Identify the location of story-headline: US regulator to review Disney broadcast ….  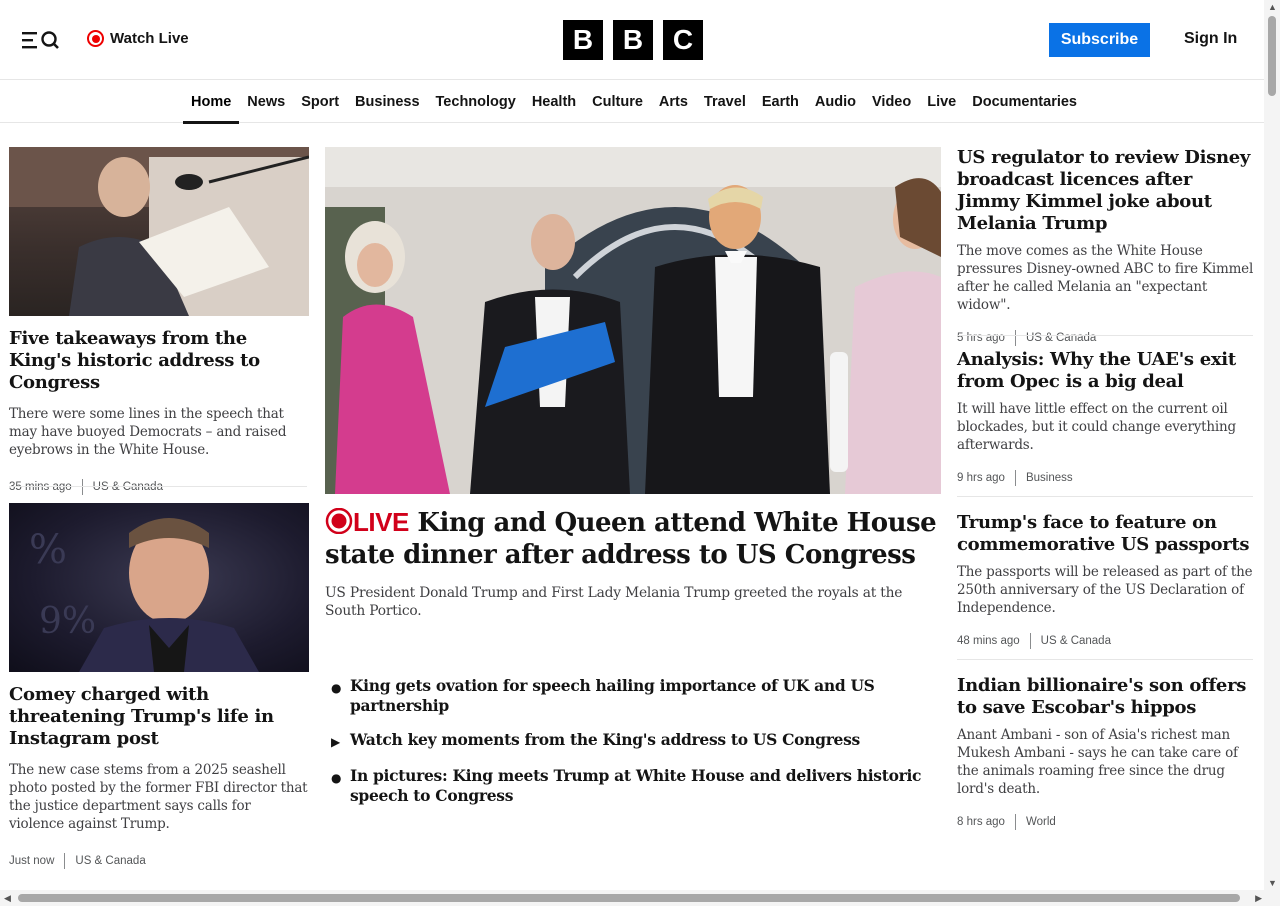
(1107, 191).